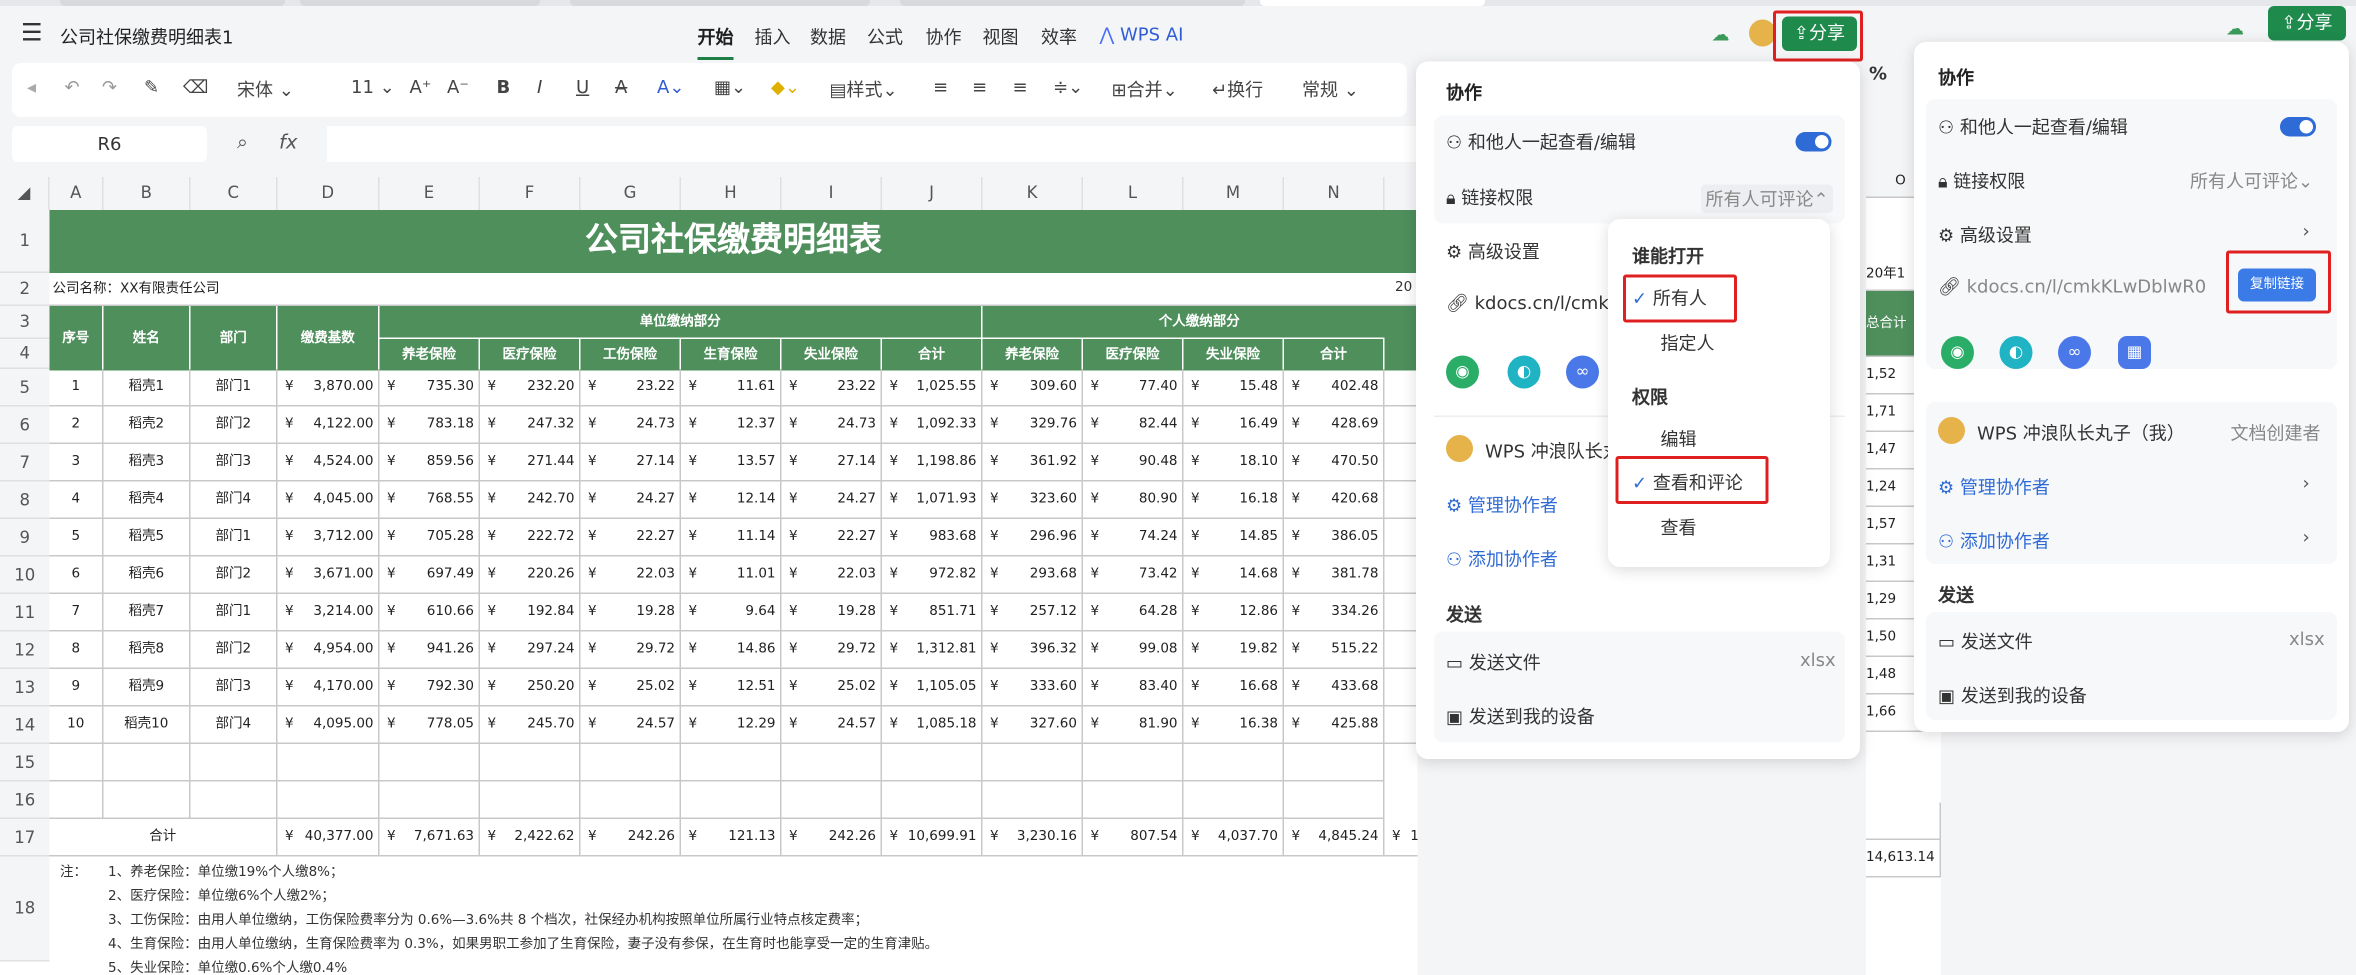  Describe the element at coordinates (25, 463) in the screenshot. I see `row-header: 7` at that location.